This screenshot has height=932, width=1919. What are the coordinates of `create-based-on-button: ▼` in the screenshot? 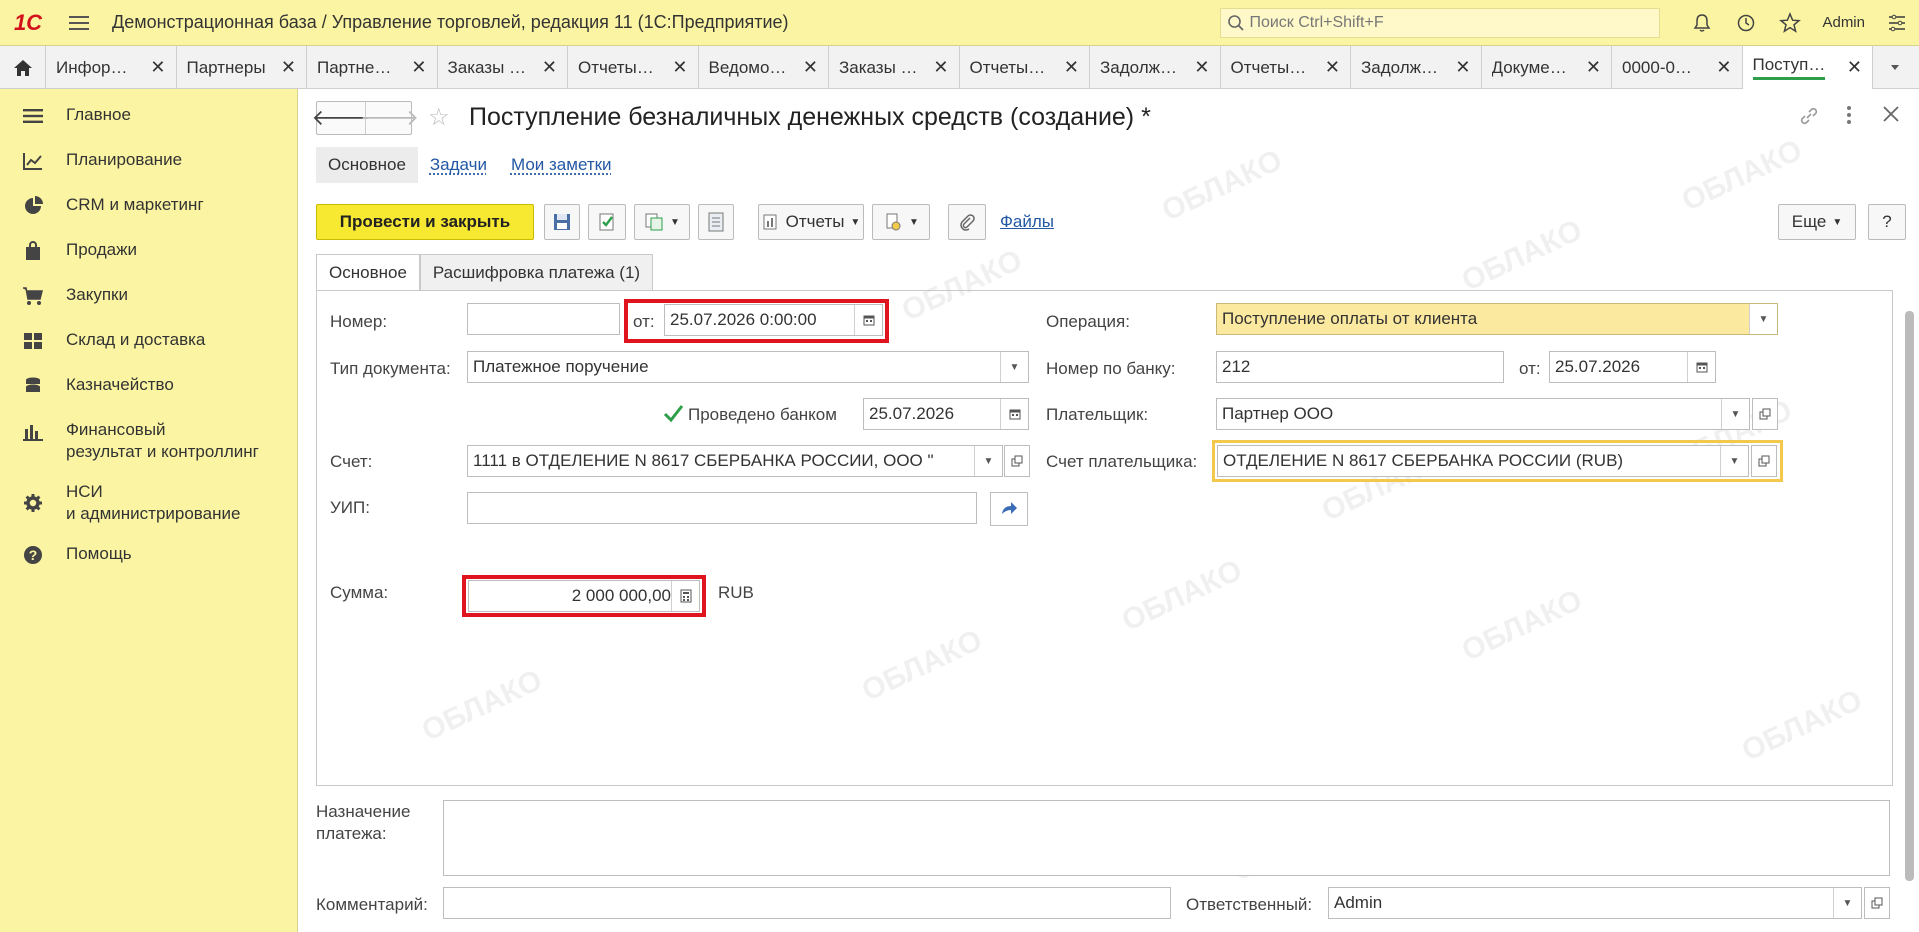 It's located at (662, 222).